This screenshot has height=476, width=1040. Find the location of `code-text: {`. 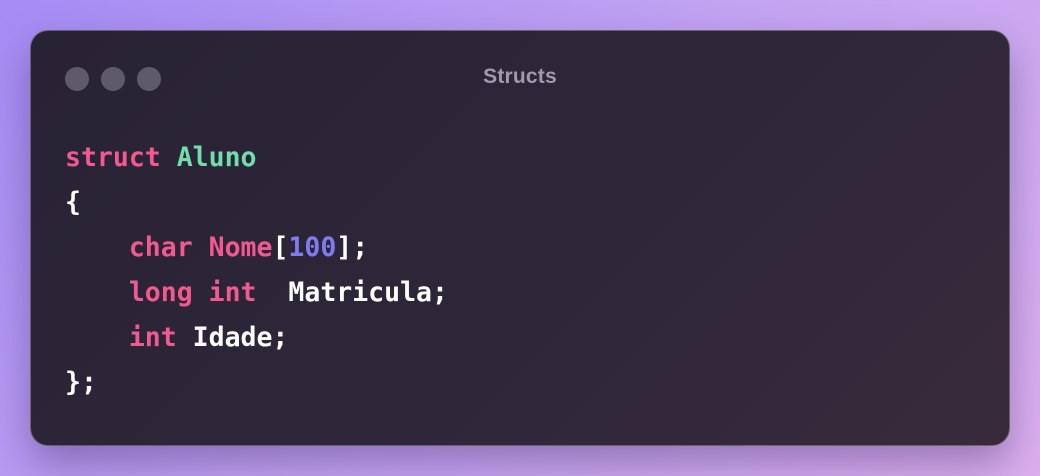

code-text: { is located at coordinates (73, 202).